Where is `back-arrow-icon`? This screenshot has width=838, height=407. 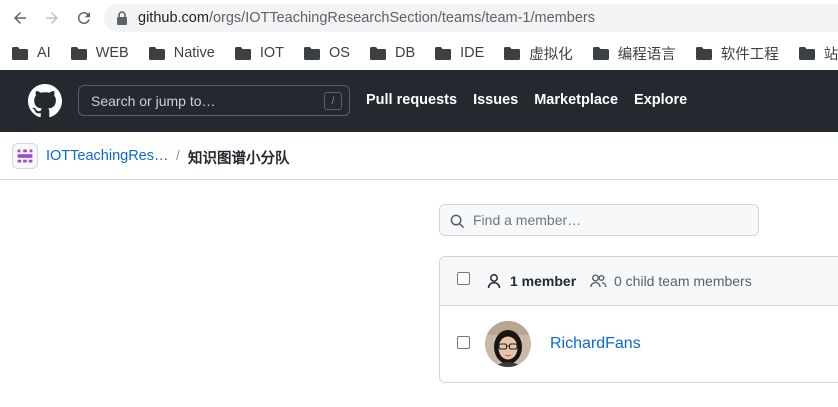 back-arrow-icon is located at coordinates (20, 18).